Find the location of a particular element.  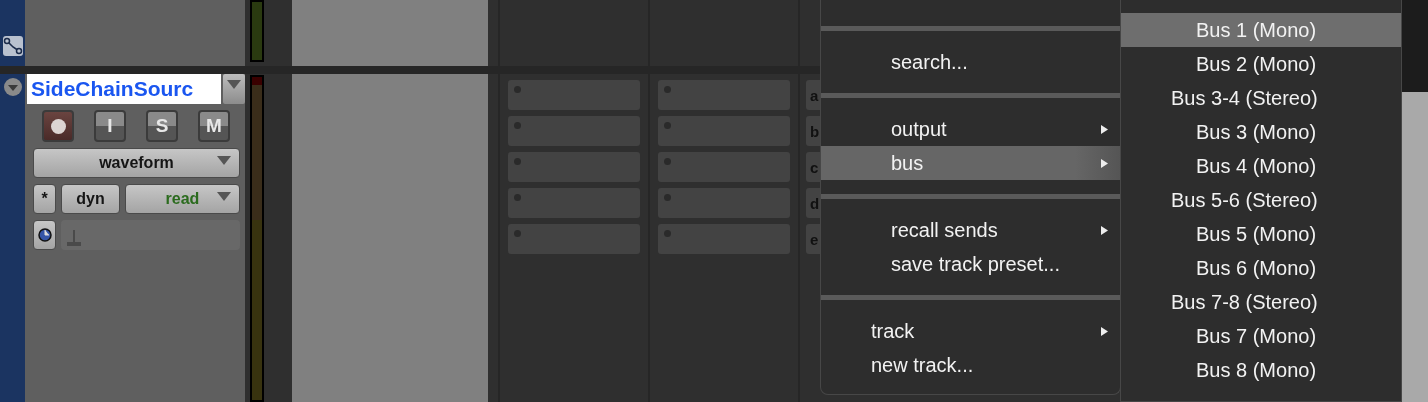

menu-item: Bus 7-8 (Stereo) is located at coordinates (1261, 302).